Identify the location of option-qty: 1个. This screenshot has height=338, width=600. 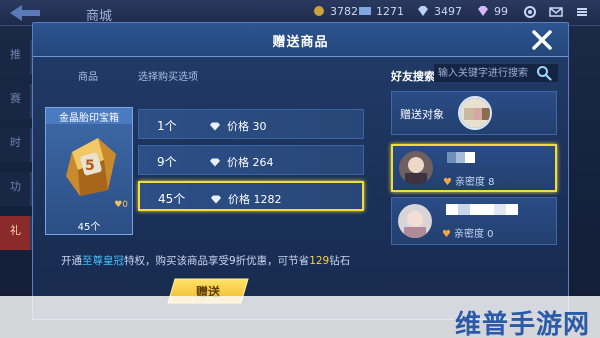
(167, 126).